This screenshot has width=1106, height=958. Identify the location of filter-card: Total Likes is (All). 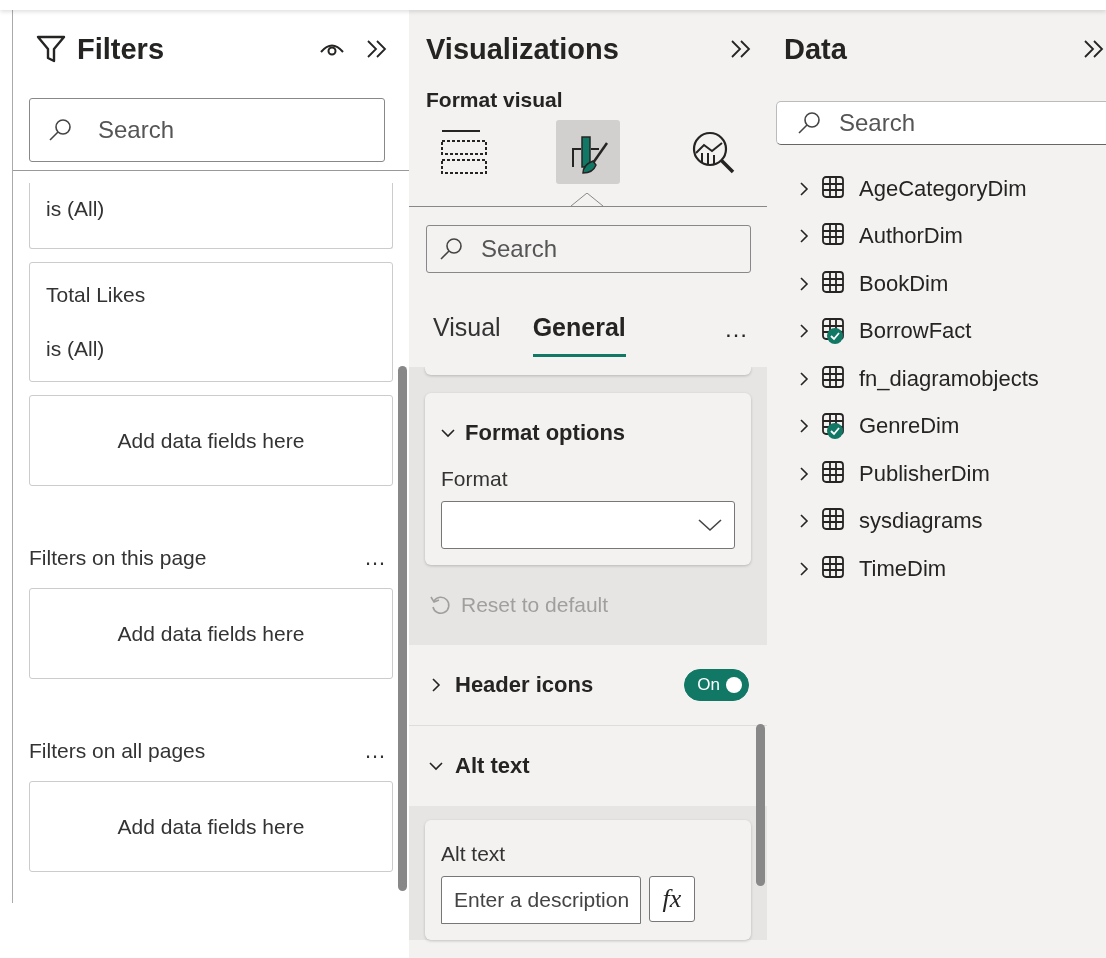
(211, 322).